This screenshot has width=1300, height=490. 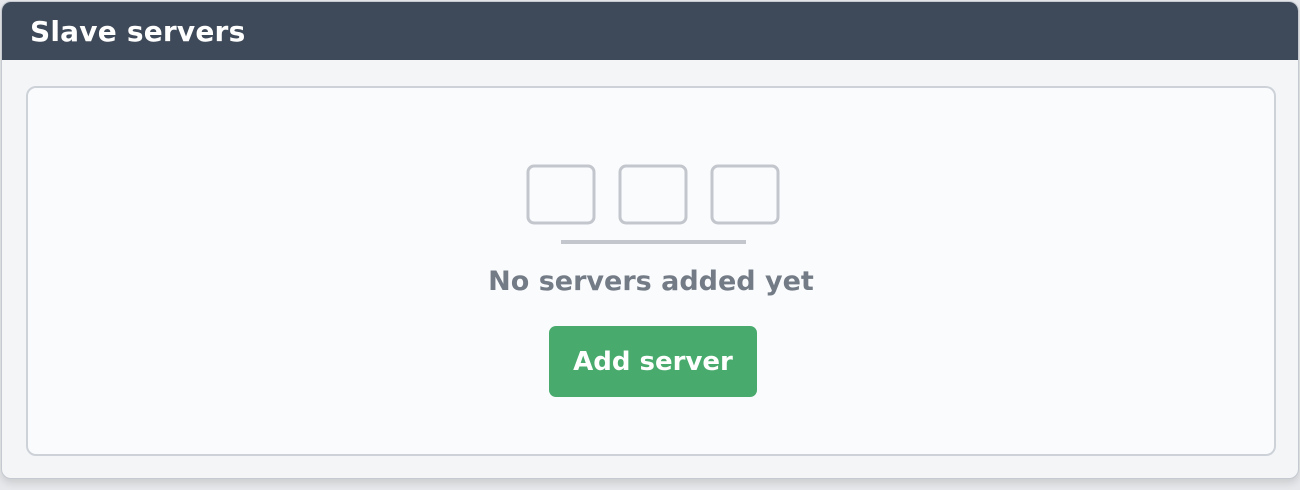 What do you see at coordinates (653, 204) in the screenshot?
I see `server-boxes-icon` at bounding box center [653, 204].